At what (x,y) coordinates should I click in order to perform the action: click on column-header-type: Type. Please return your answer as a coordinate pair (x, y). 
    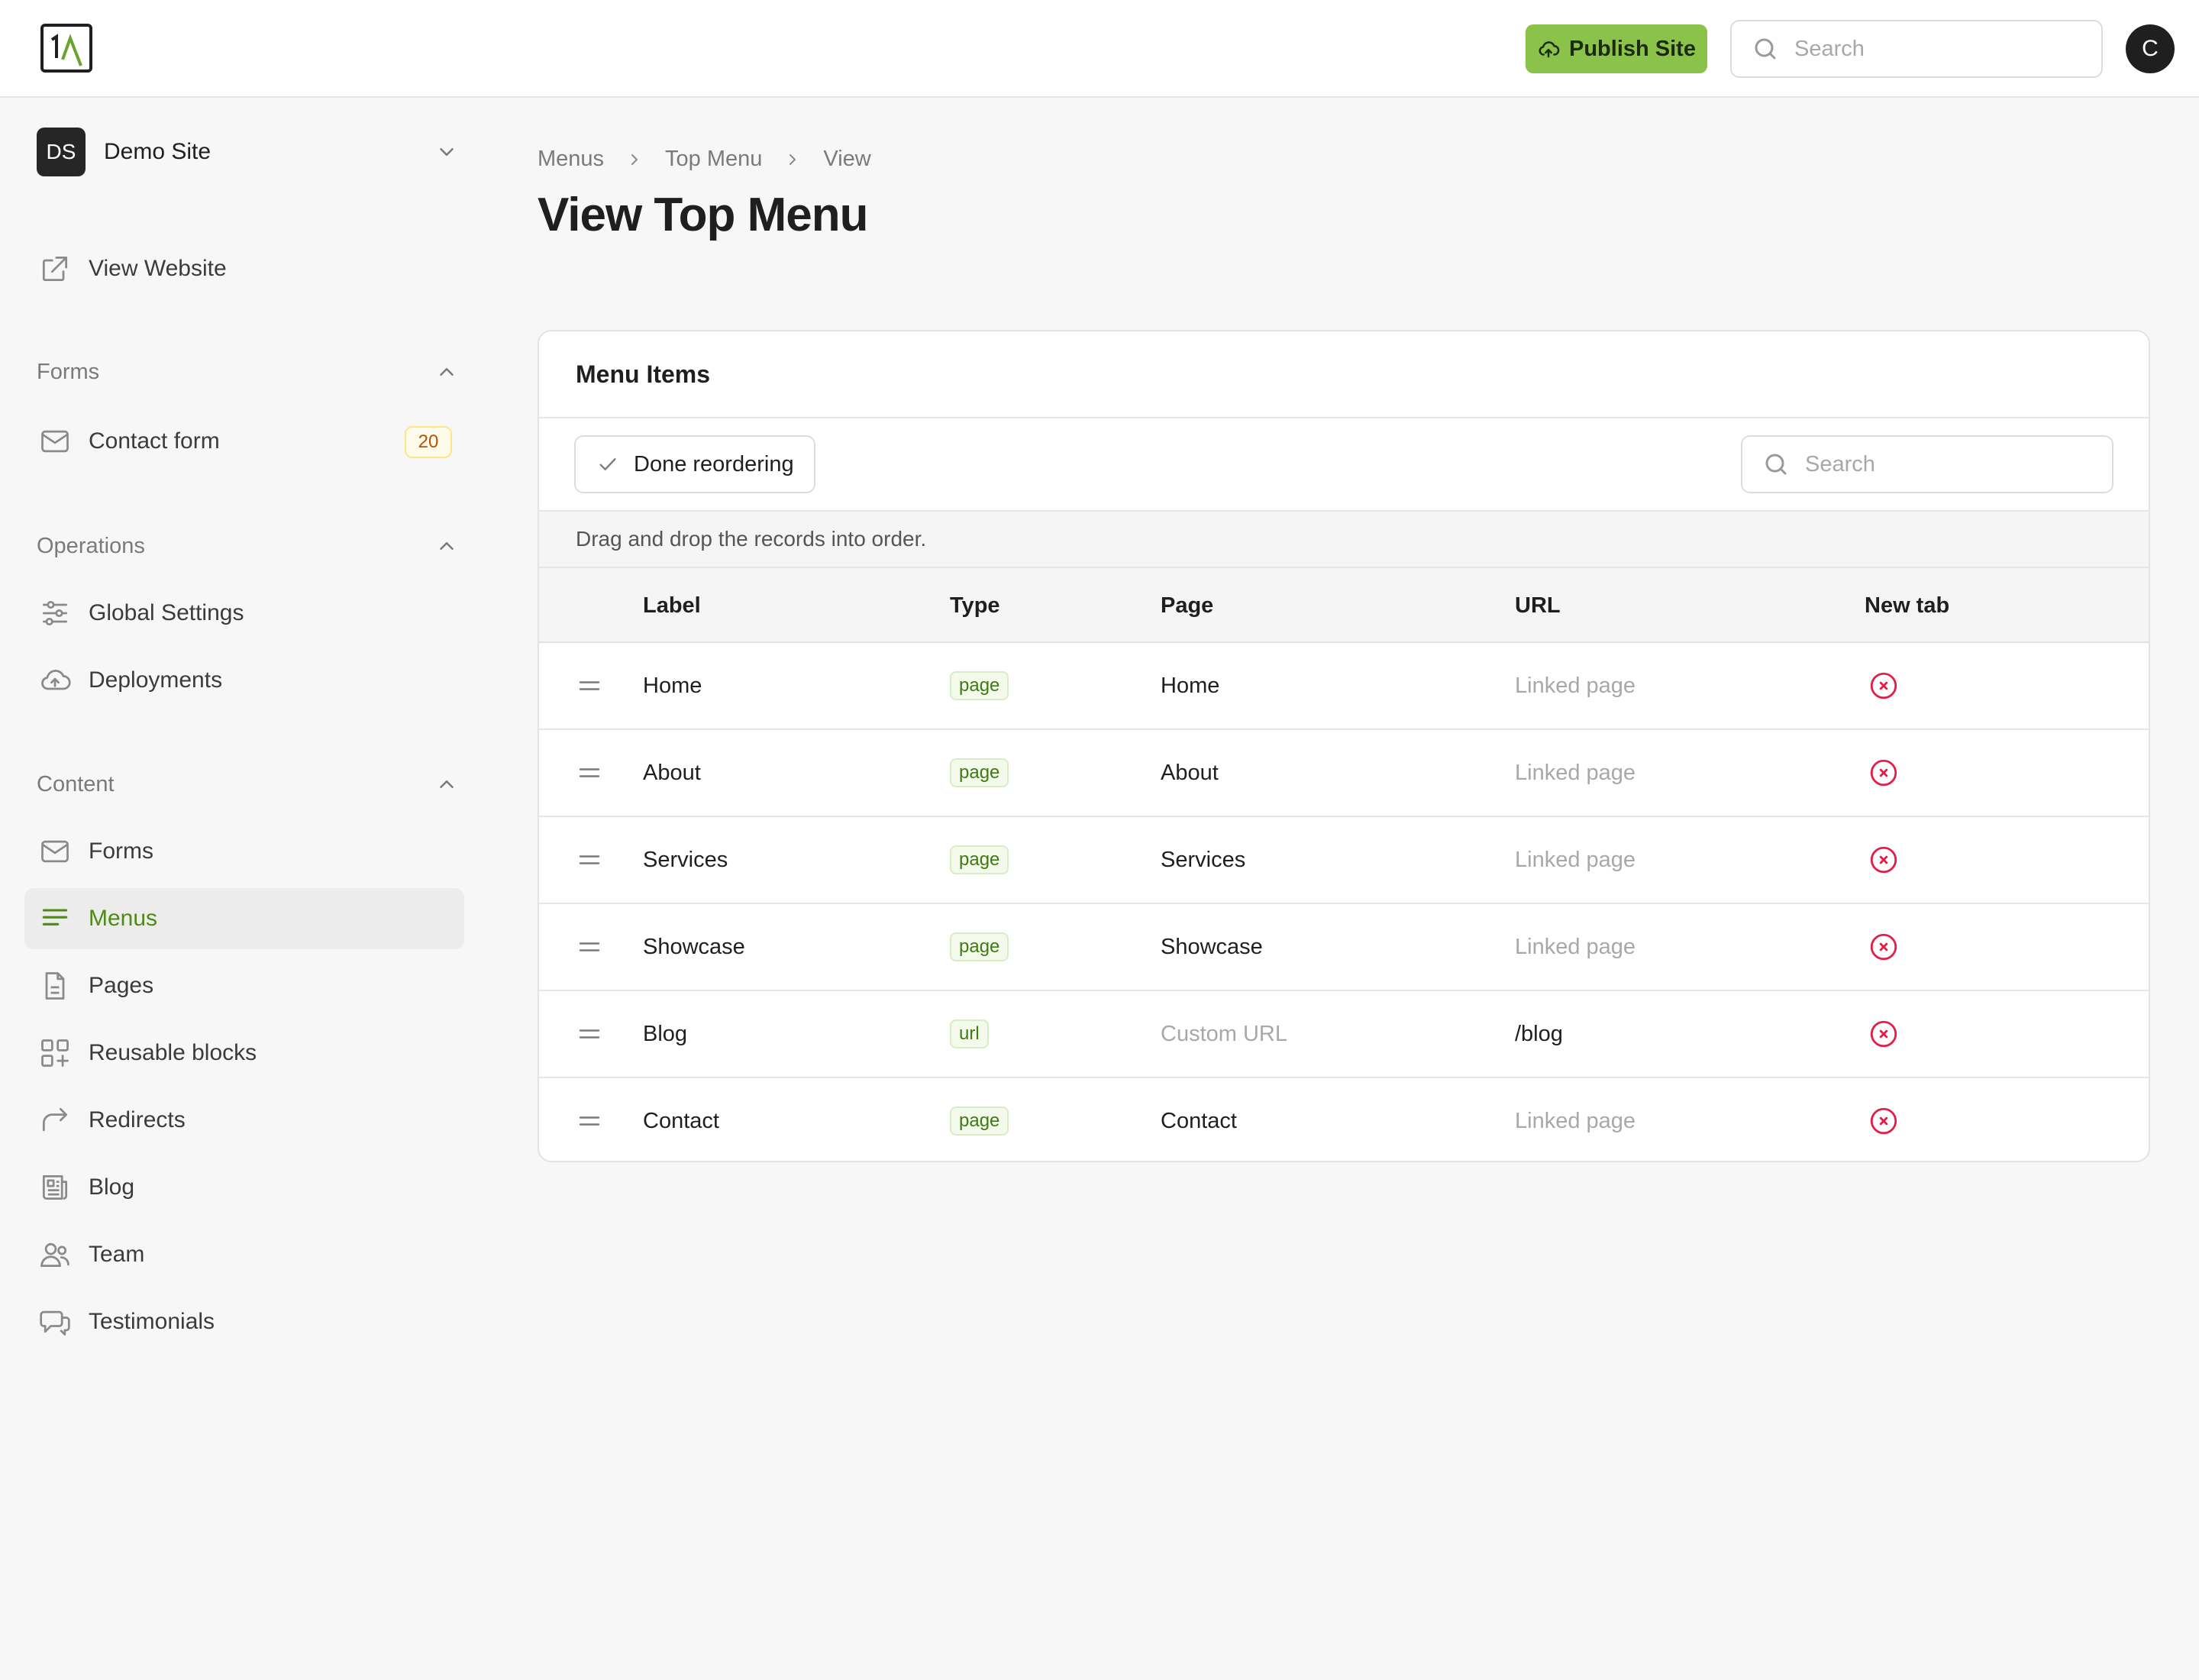
    Looking at the image, I should click on (975, 605).